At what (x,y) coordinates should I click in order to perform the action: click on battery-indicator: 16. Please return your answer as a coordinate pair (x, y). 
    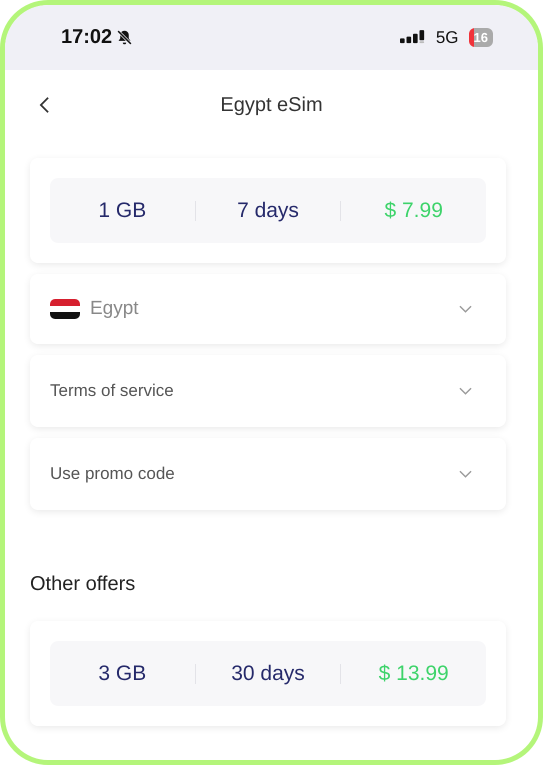
    Looking at the image, I should click on (480, 37).